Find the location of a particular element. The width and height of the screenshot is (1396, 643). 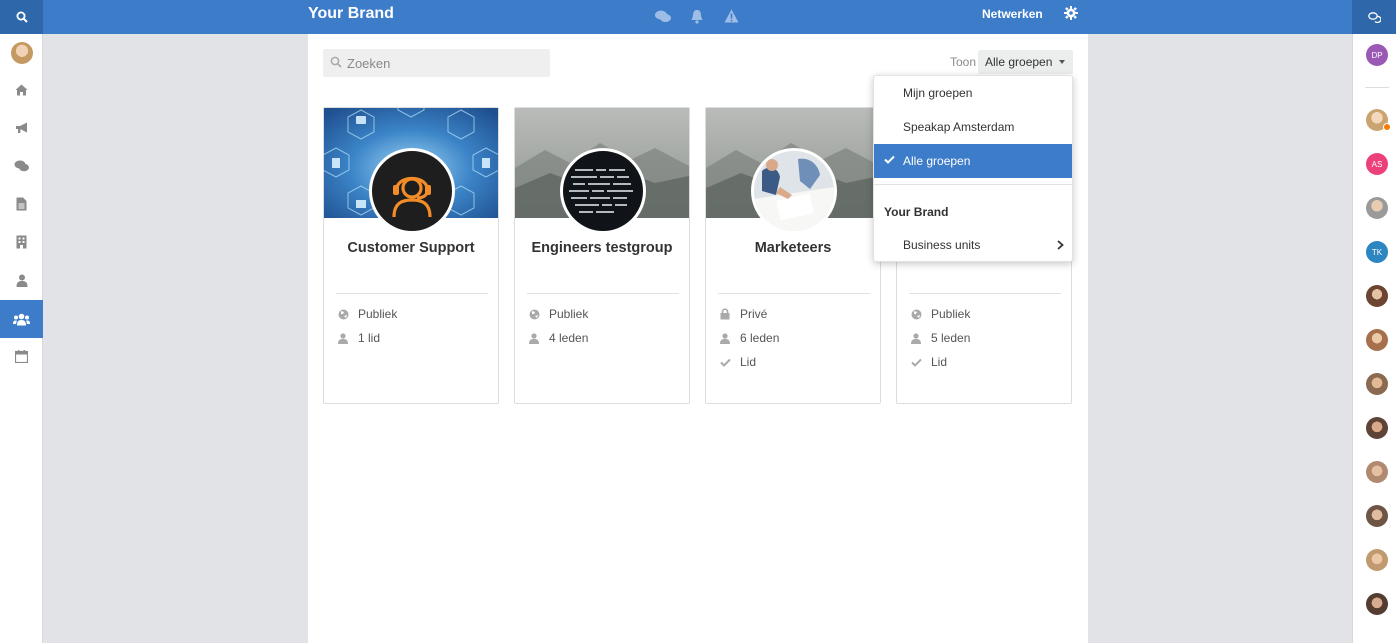

group-card-customer-support: Customer Support Publiek 1 lid is located at coordinates (411, 255).